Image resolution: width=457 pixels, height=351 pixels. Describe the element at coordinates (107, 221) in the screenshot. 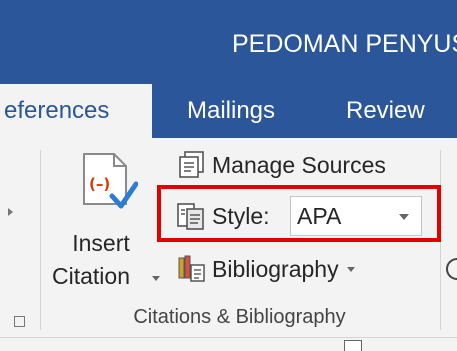

I see `insert-citation-button: (–) Insert Citation` at that location.